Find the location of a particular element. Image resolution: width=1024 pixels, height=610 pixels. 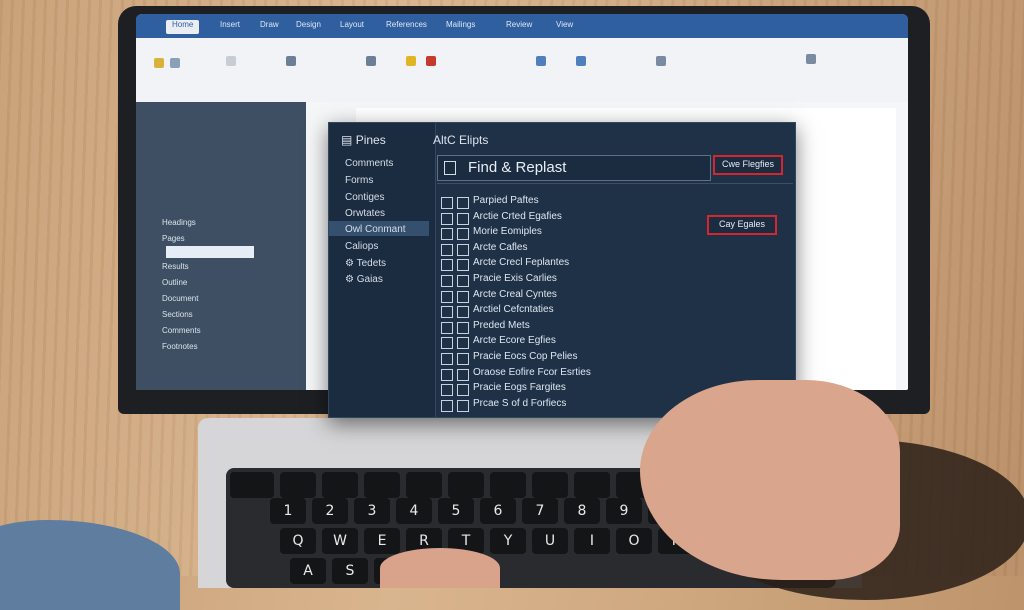

font-color-icon is located at coordinates (431, 61).